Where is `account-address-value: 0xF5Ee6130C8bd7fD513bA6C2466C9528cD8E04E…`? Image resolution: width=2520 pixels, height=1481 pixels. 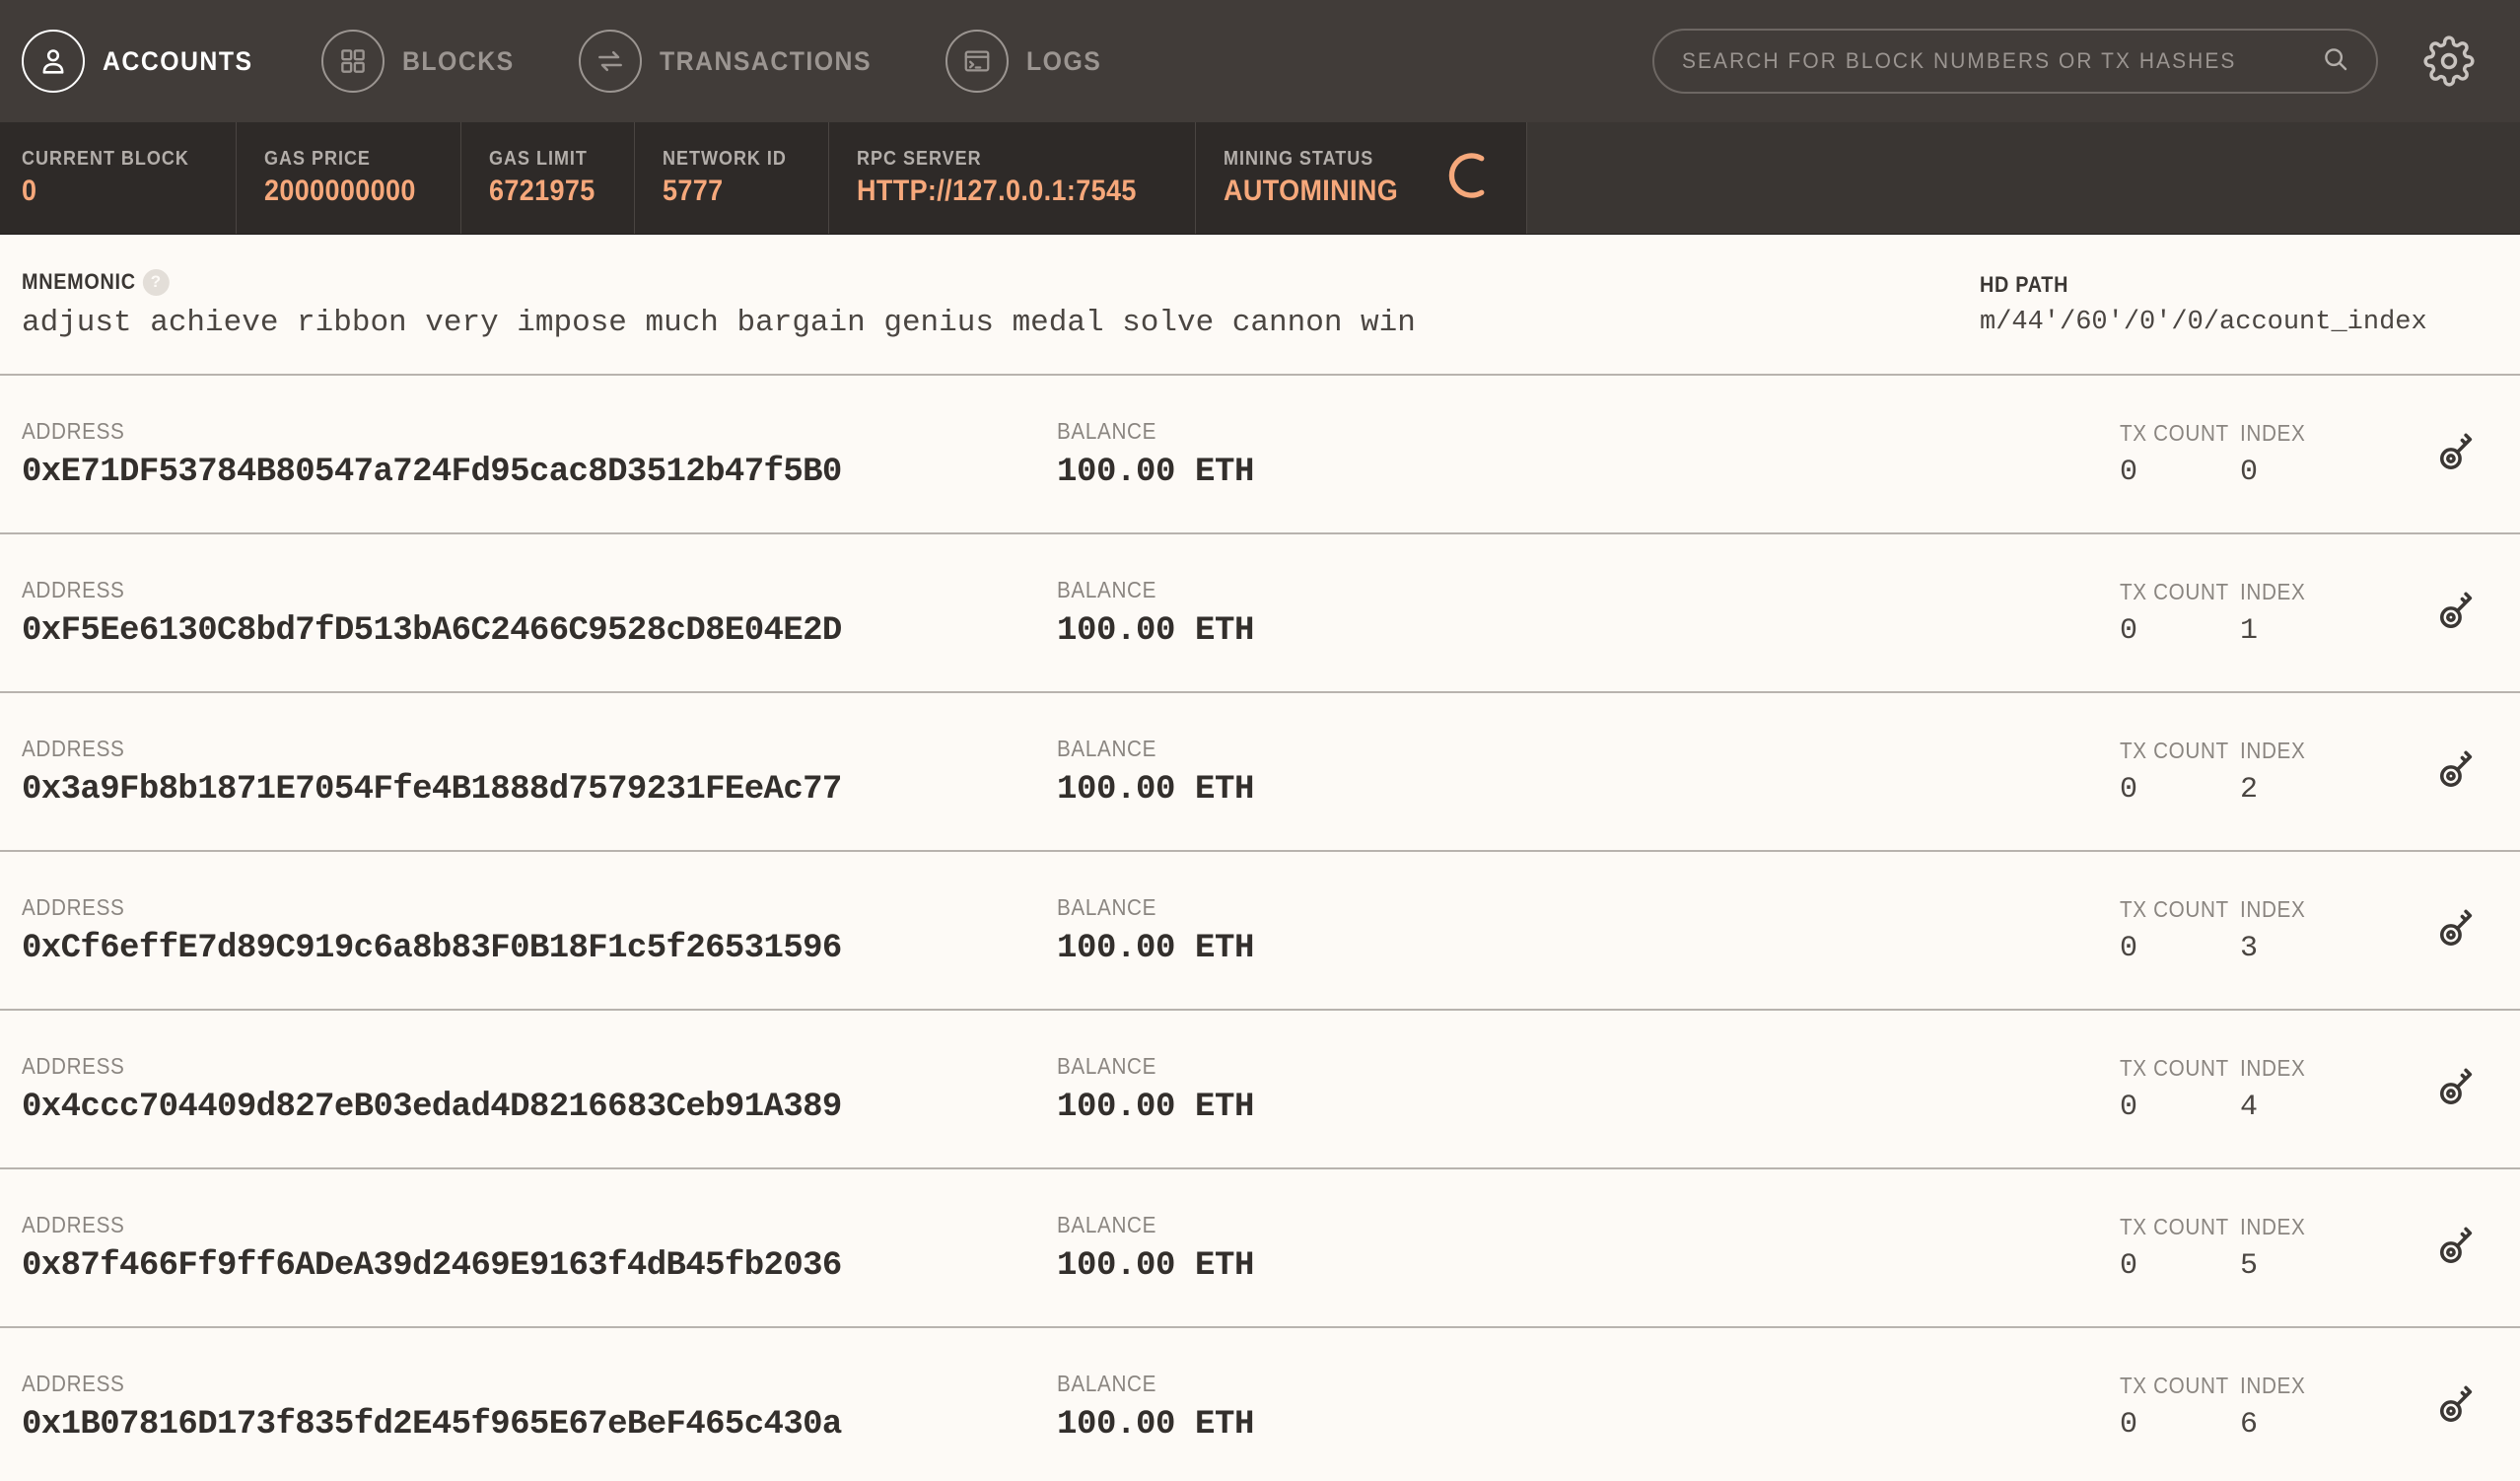 account-address-value: 0xF5Ee6130C8bd7fD513bA6C2466C9528cD8E04E… is located at coordinates (432, 630).